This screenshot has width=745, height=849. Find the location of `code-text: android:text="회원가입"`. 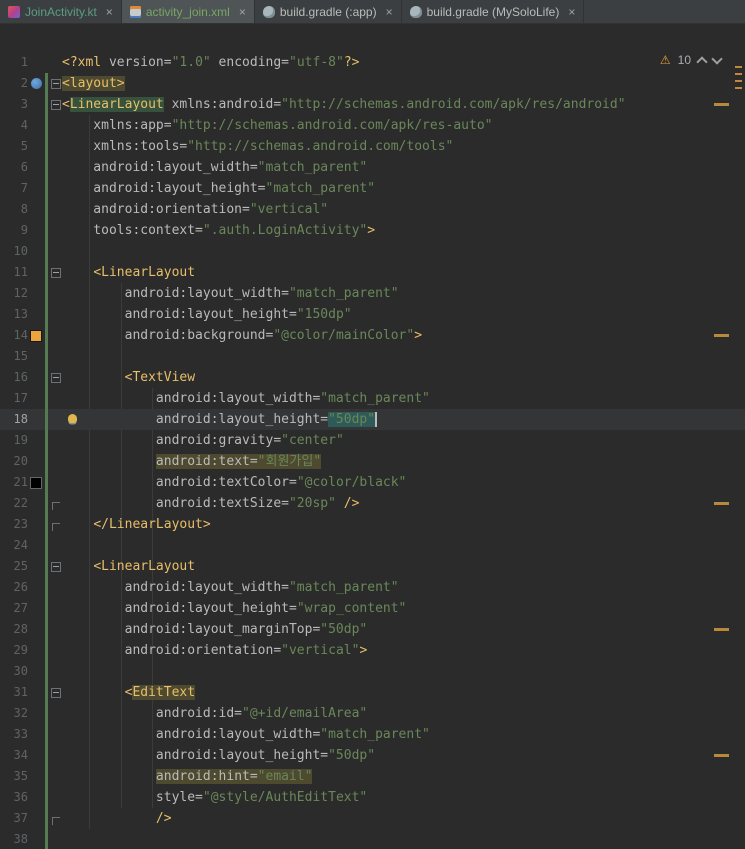

code-text: android:text="회원가입" is located at coordinates (403, 461).